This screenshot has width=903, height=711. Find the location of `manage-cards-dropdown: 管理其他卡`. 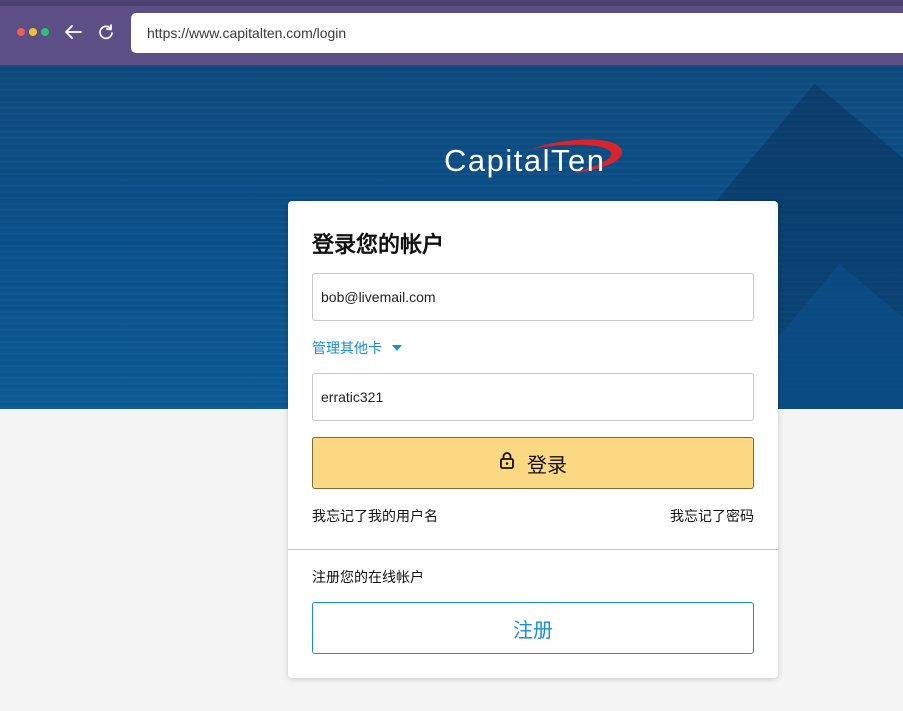

manage-cards-dropdown: 管理其他卡 is located at coordinates (357, 348).